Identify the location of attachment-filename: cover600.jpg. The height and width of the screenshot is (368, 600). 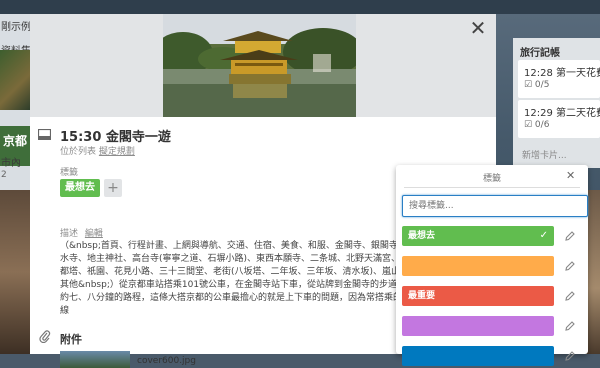
(166, 361).